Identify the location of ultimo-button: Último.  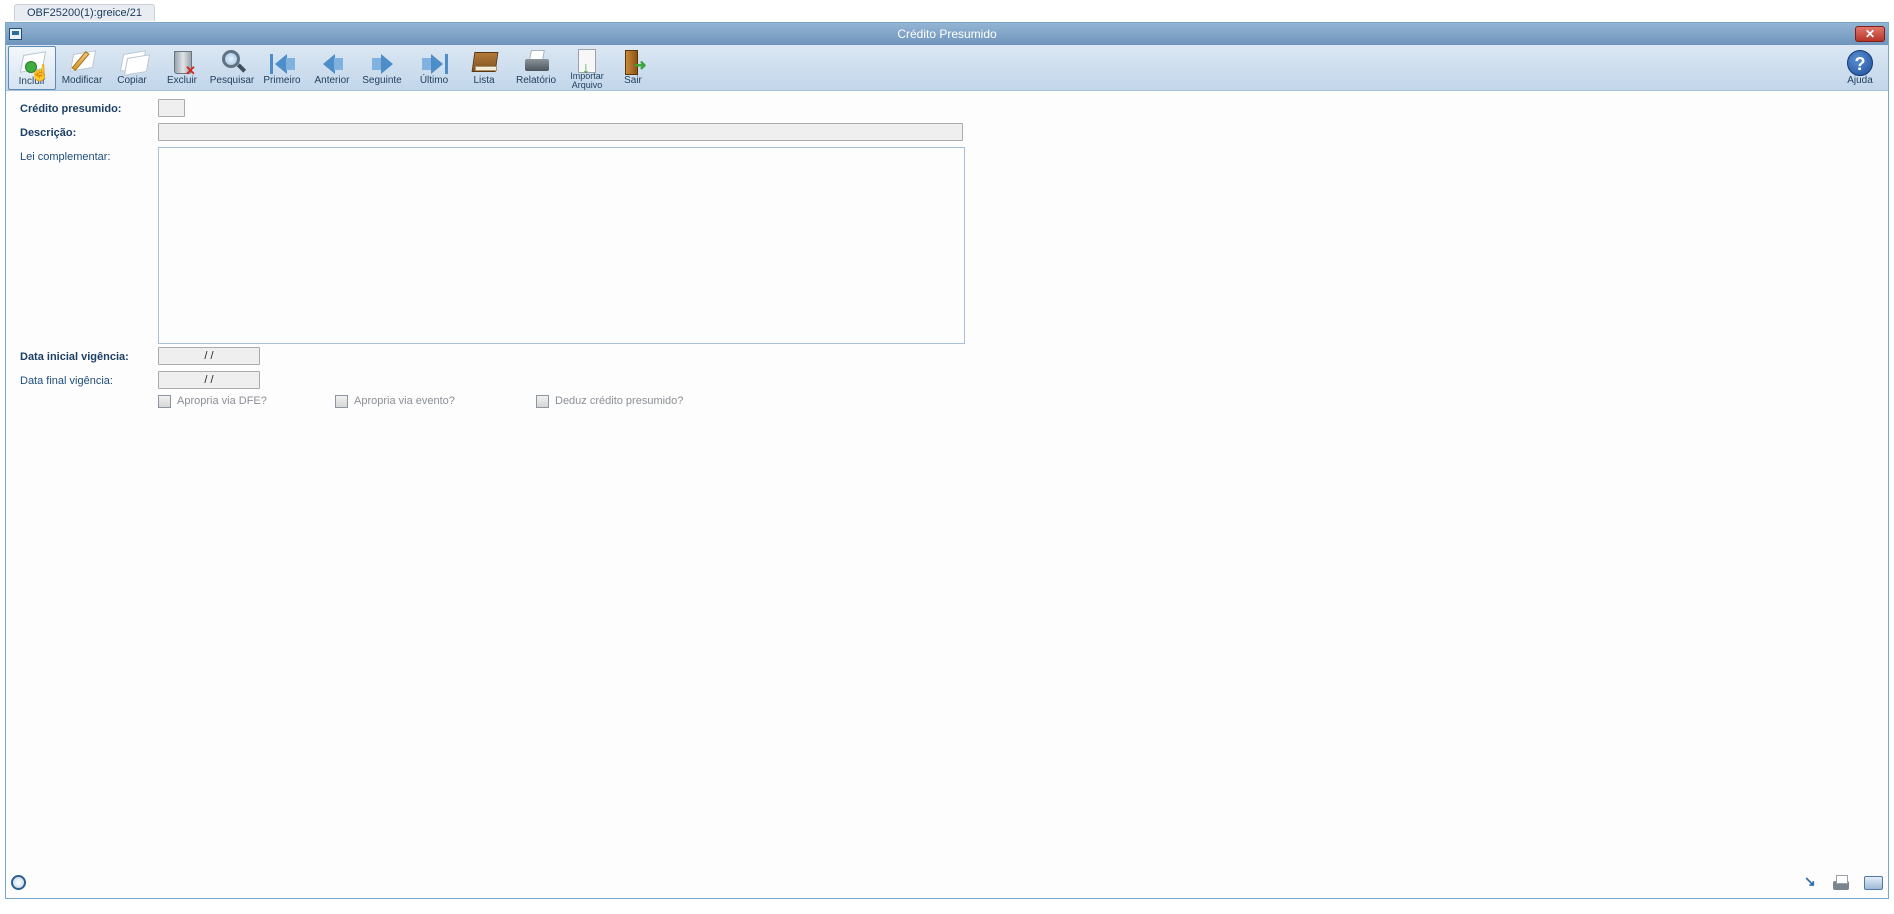
(434, 68).